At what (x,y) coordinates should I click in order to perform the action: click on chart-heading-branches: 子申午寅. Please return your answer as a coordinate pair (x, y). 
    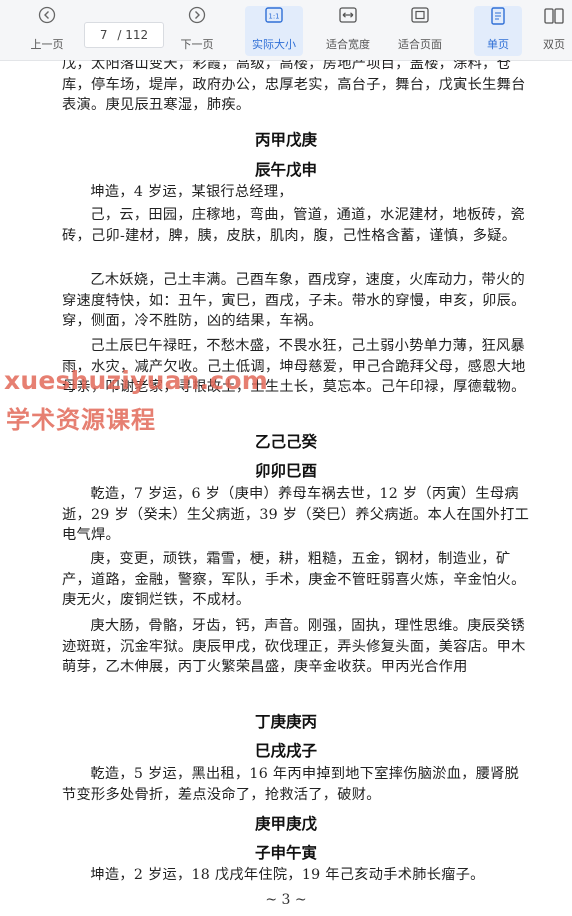
    Looking at the image, I should click on (285, 853).